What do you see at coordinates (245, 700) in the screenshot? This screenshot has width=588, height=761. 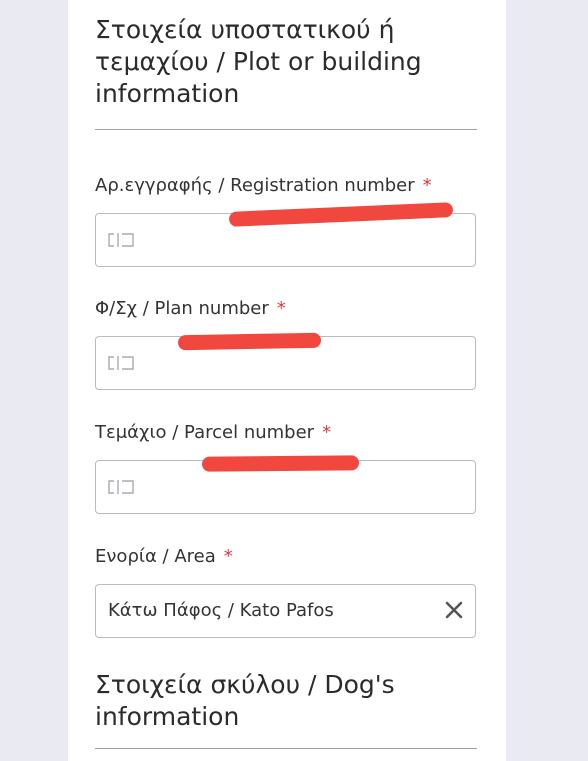 I see `dog-section-title: Στοιχεία σκύλου / Dog's information` at bounding box center [245, 700].